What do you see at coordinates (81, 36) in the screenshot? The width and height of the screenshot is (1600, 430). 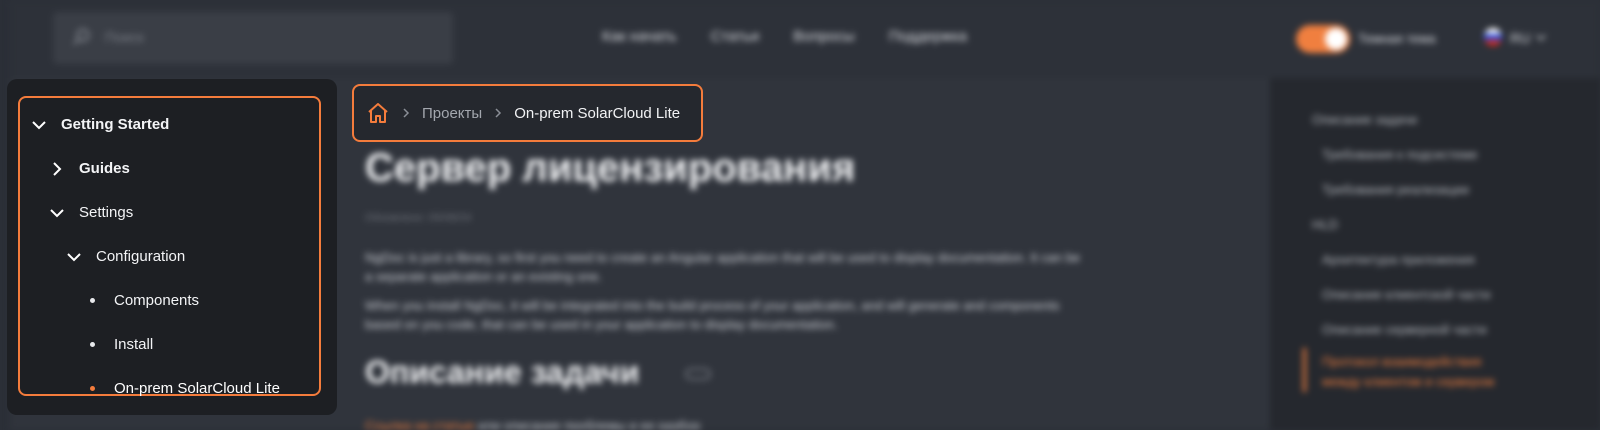 I see `search-icon` at bounding box center [81, 36].